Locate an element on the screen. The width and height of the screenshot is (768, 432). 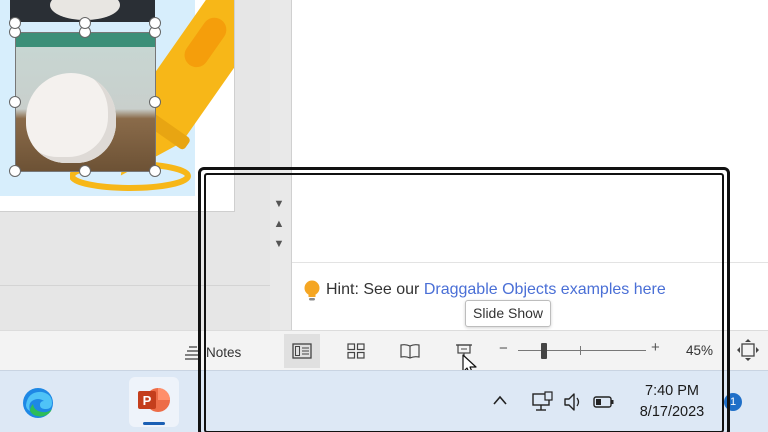
svg-text: P is located at coordinates (147, 400).